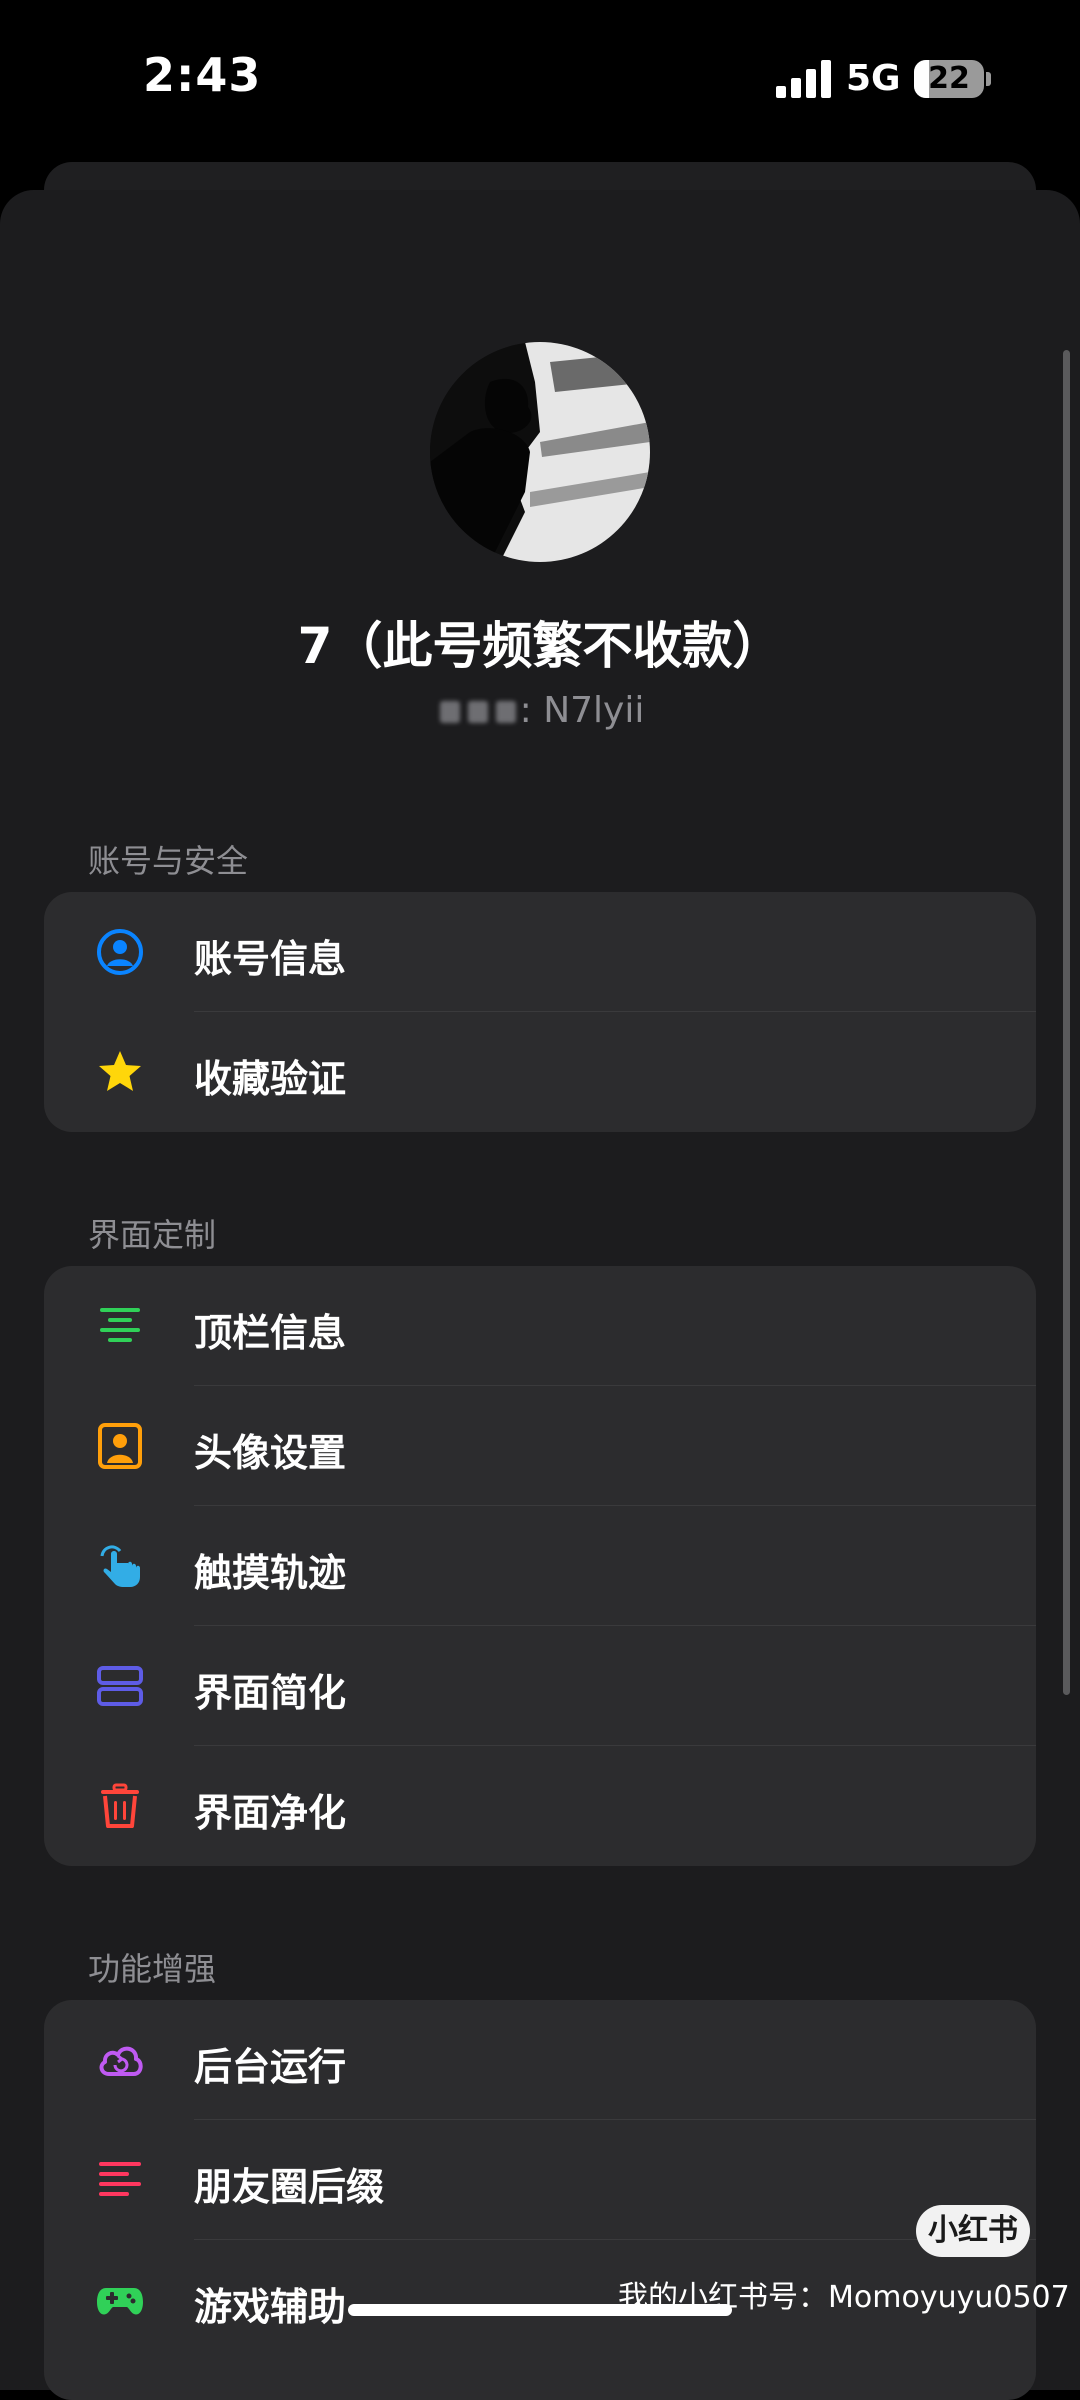  What do you see at coordinates (120, 2301) in the screenshot?
I see `gamepad-icon` at bounding box center [120, 2301].